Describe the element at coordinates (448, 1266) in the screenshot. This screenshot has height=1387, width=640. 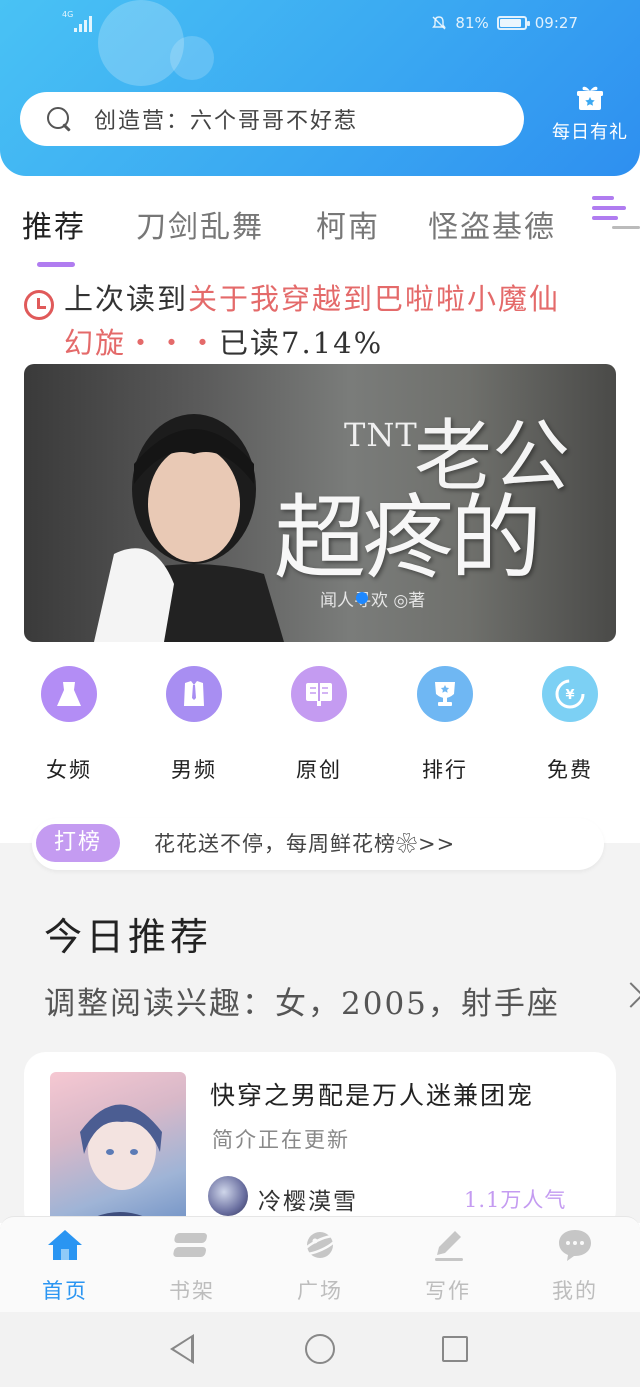
I see `nav-write: 写作` at that location.